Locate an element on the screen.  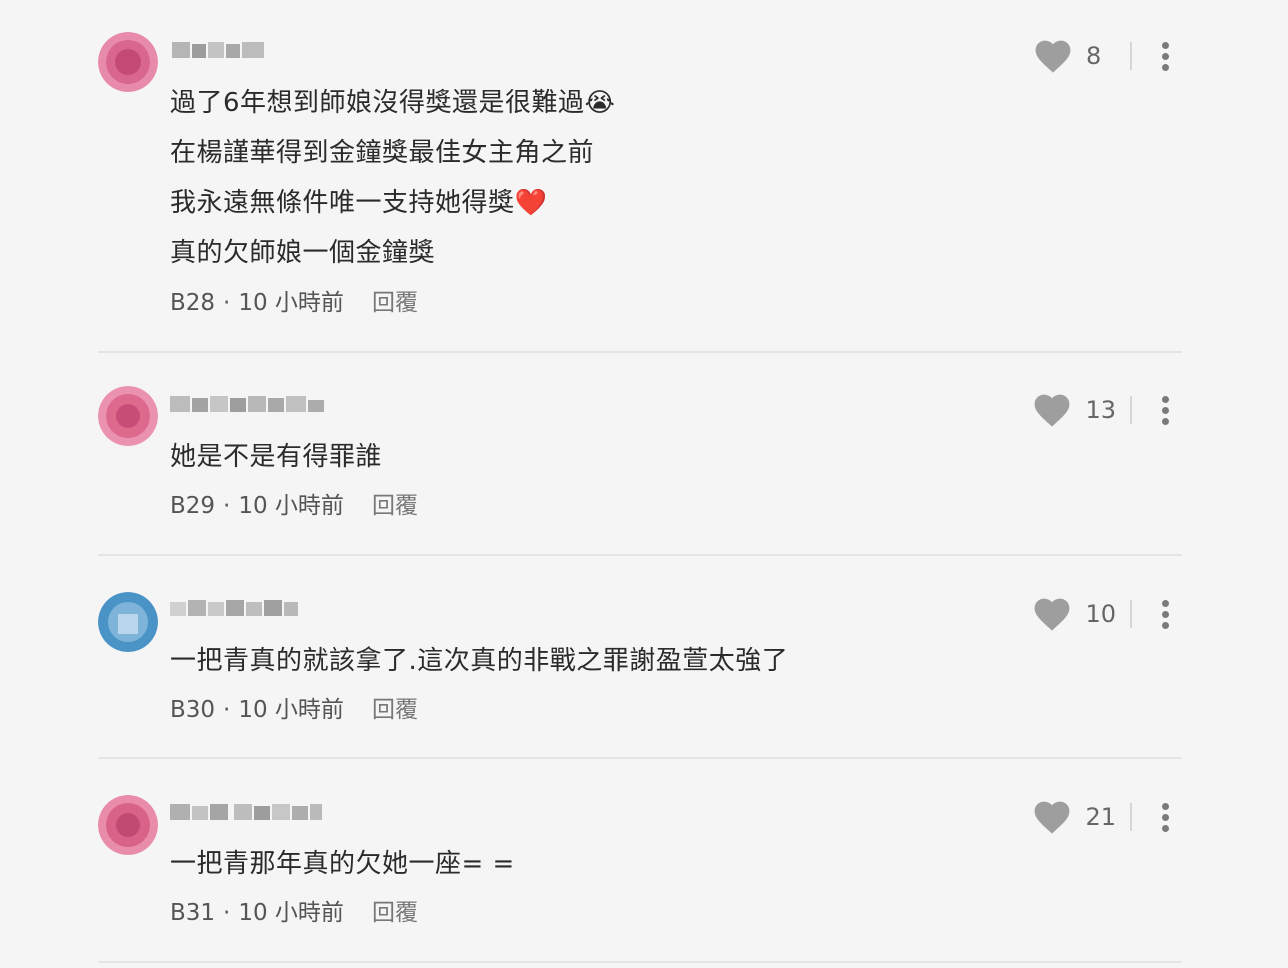
like-count: 21 is located at coordinates (1100, 817).